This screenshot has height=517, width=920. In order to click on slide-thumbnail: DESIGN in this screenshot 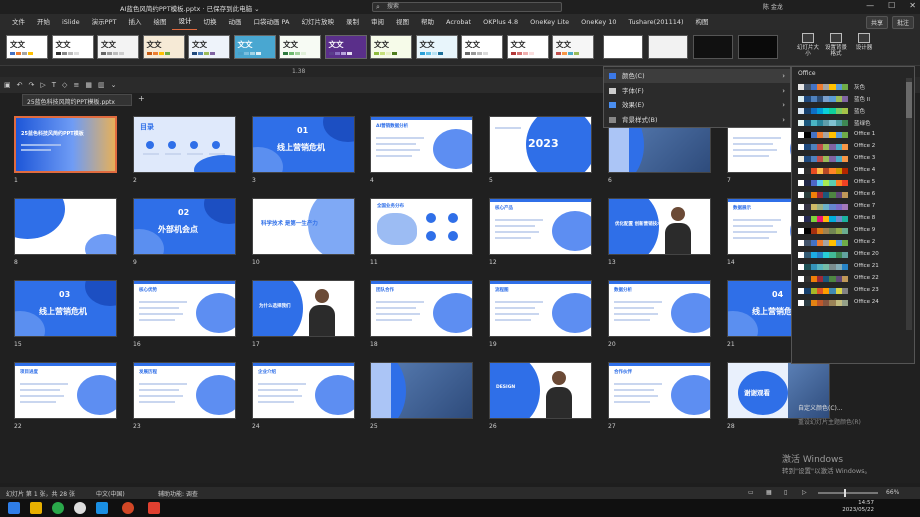, I will do `click(540, 390)`.